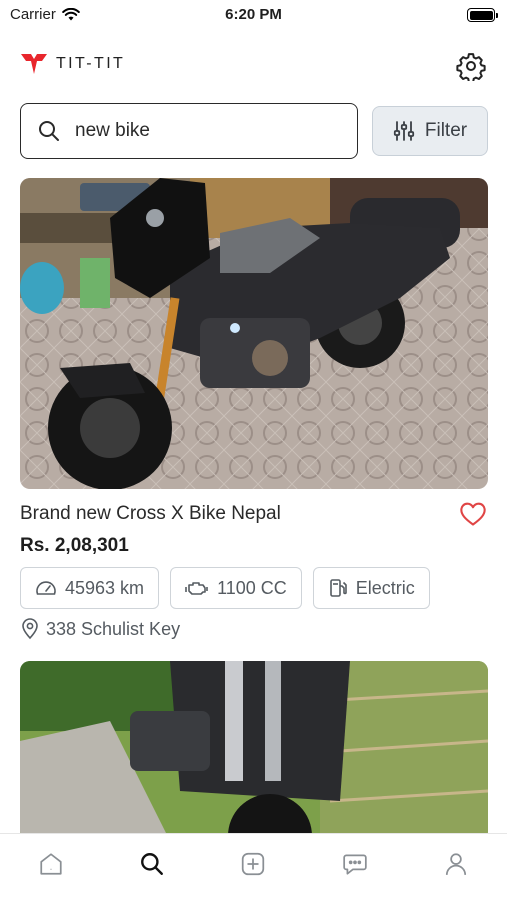  What do you see at coordinates (385, 587) in the screenshot?
I see `fuel-value: Electric` at bounding box center [385, 587].